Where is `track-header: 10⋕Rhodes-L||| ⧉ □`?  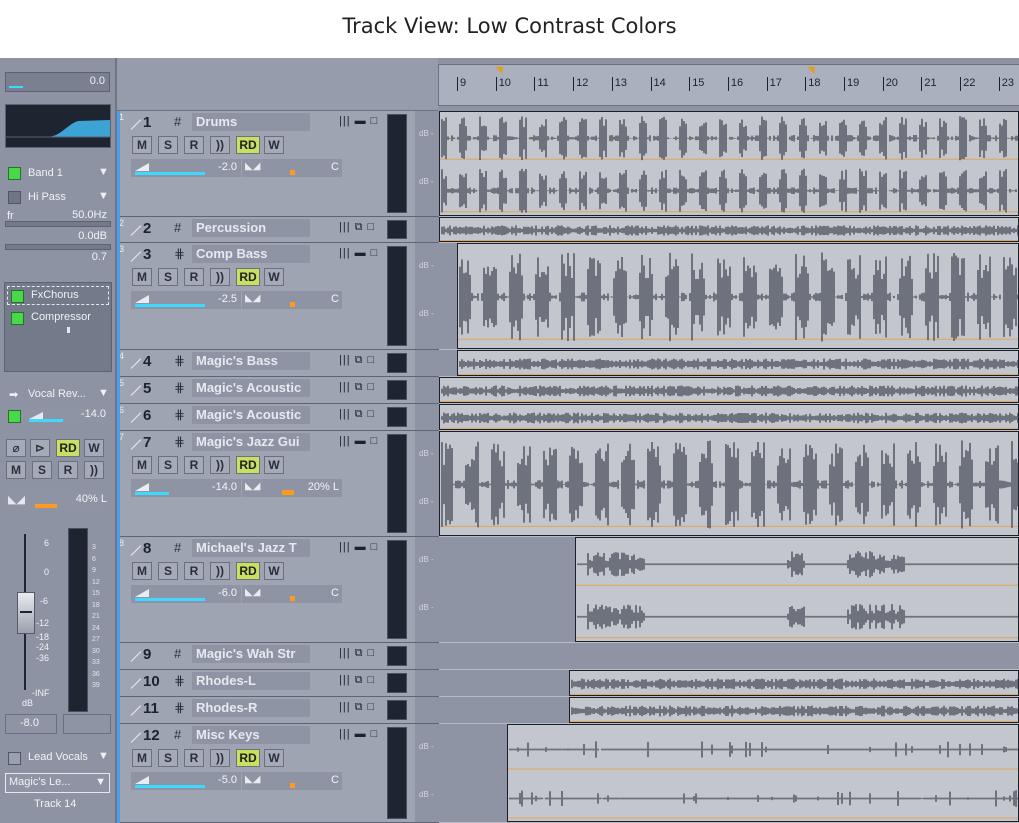
track-header: 10⋕Rhodes-L||| ⧉ □ is located at coordinates (278, 683).